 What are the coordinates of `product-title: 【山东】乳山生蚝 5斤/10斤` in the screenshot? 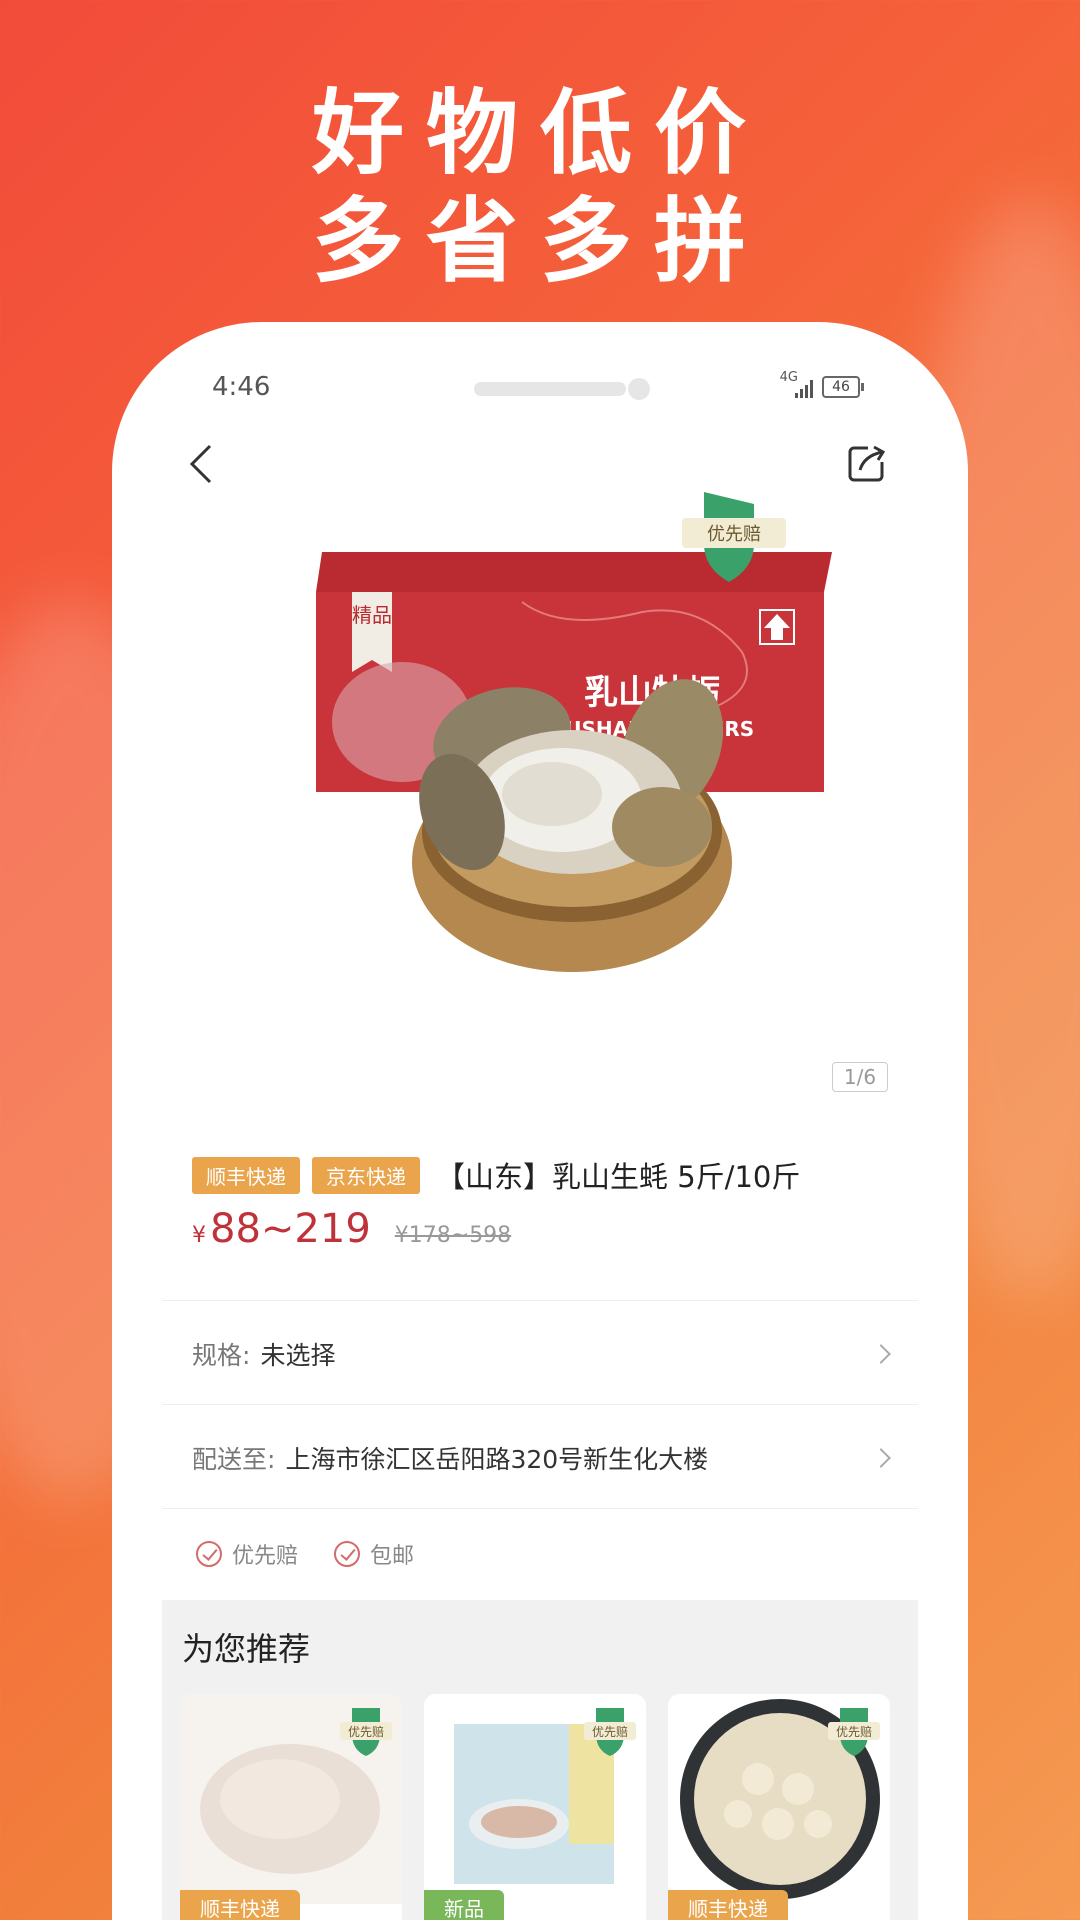 It's located at (618, 1177).